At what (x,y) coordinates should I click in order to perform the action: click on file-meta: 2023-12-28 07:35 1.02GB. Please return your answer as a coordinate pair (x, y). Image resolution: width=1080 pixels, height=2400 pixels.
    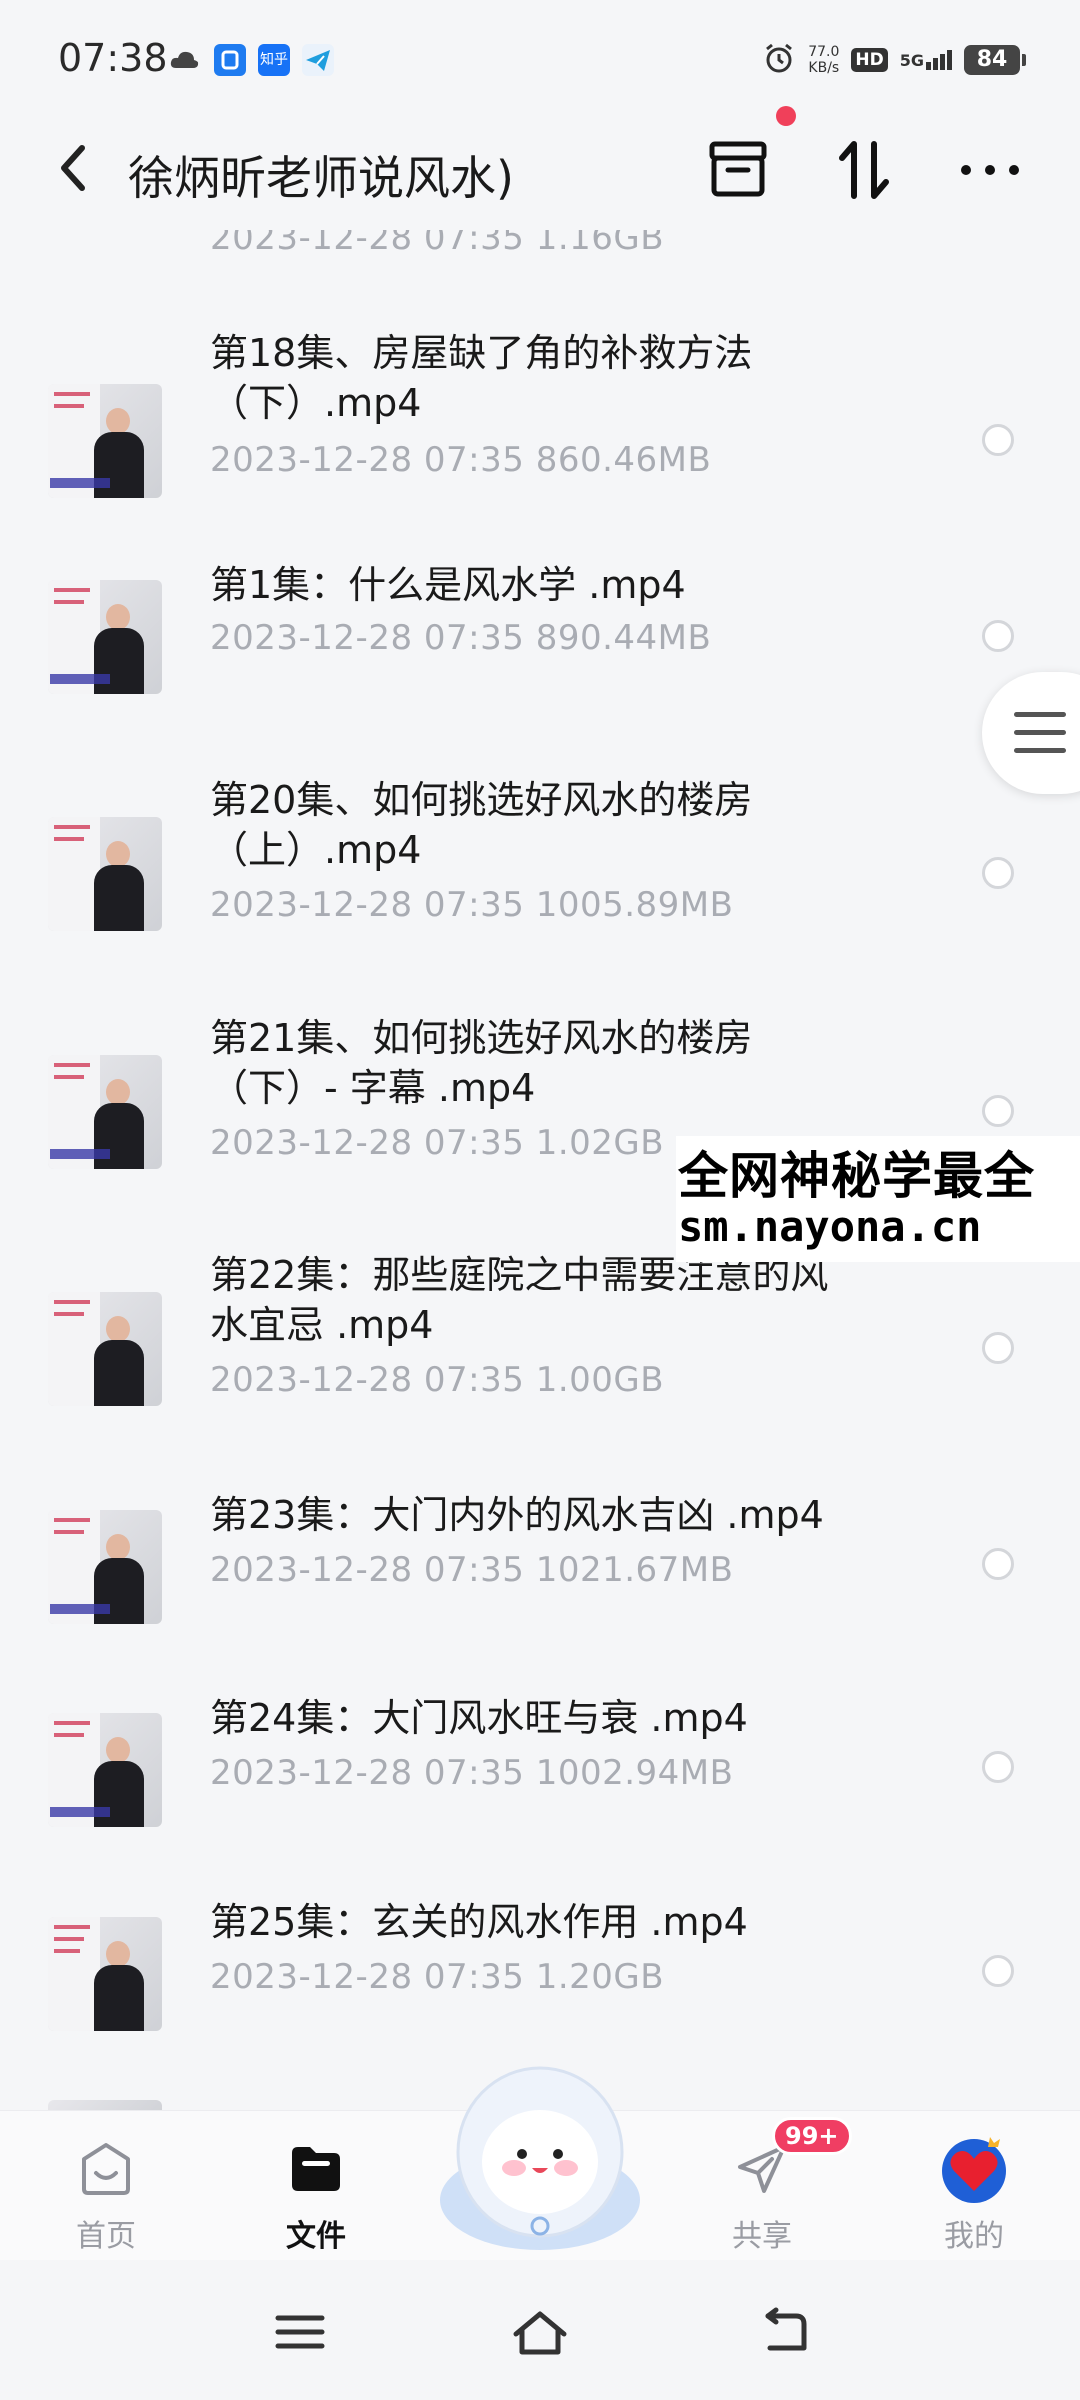
    Looking at the image, I should click on (437, 1143).